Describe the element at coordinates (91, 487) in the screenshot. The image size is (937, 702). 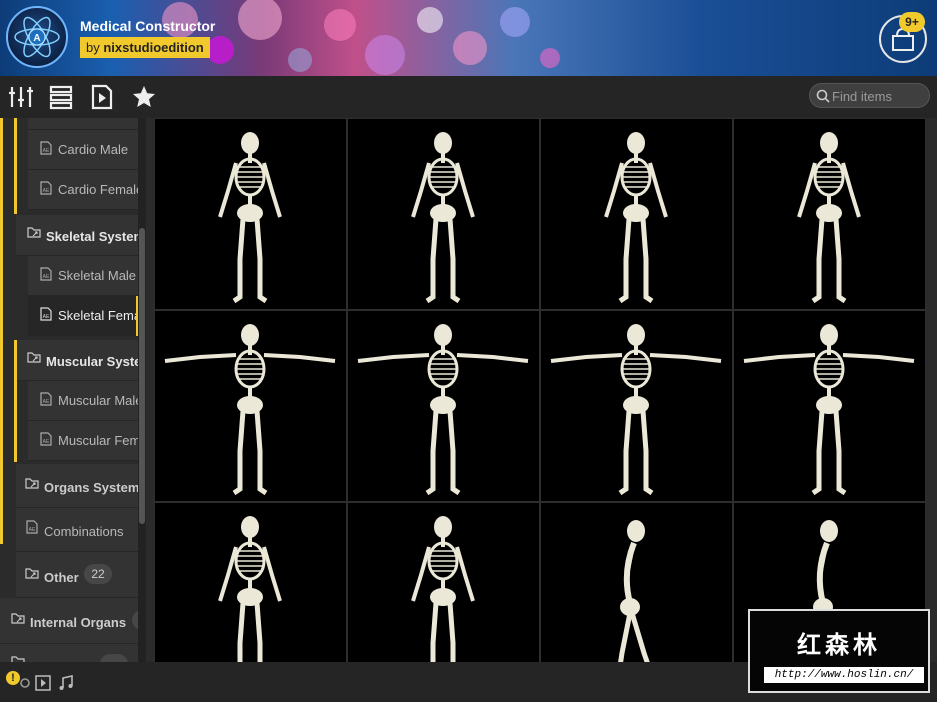
I see `sidebar-item-label: Organs System` at that location.